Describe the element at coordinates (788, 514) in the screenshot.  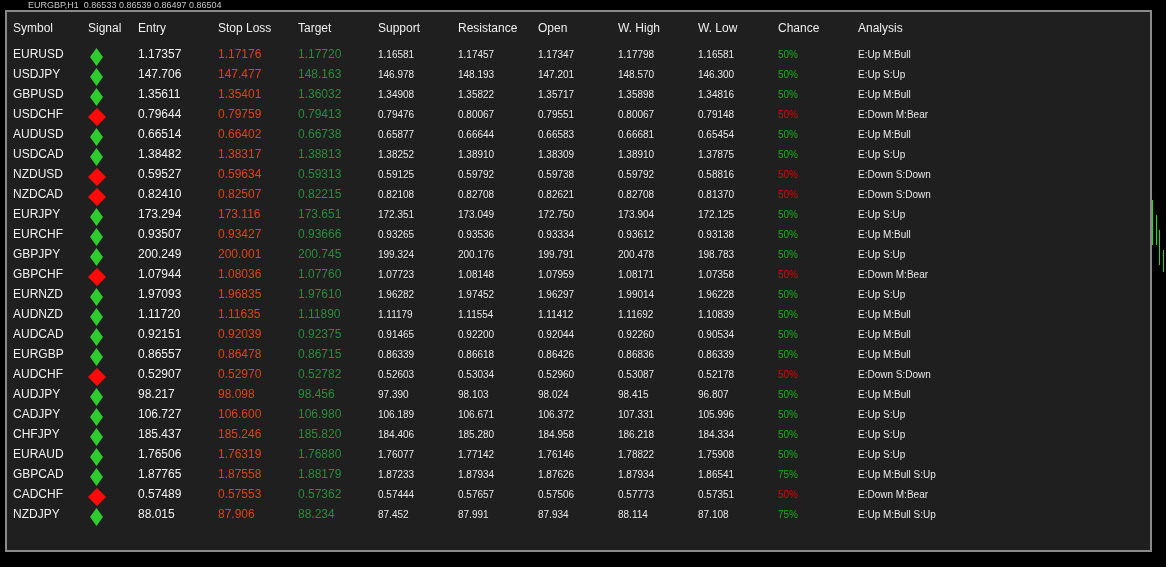
I see `chance-cell-text: 75%` at that location.